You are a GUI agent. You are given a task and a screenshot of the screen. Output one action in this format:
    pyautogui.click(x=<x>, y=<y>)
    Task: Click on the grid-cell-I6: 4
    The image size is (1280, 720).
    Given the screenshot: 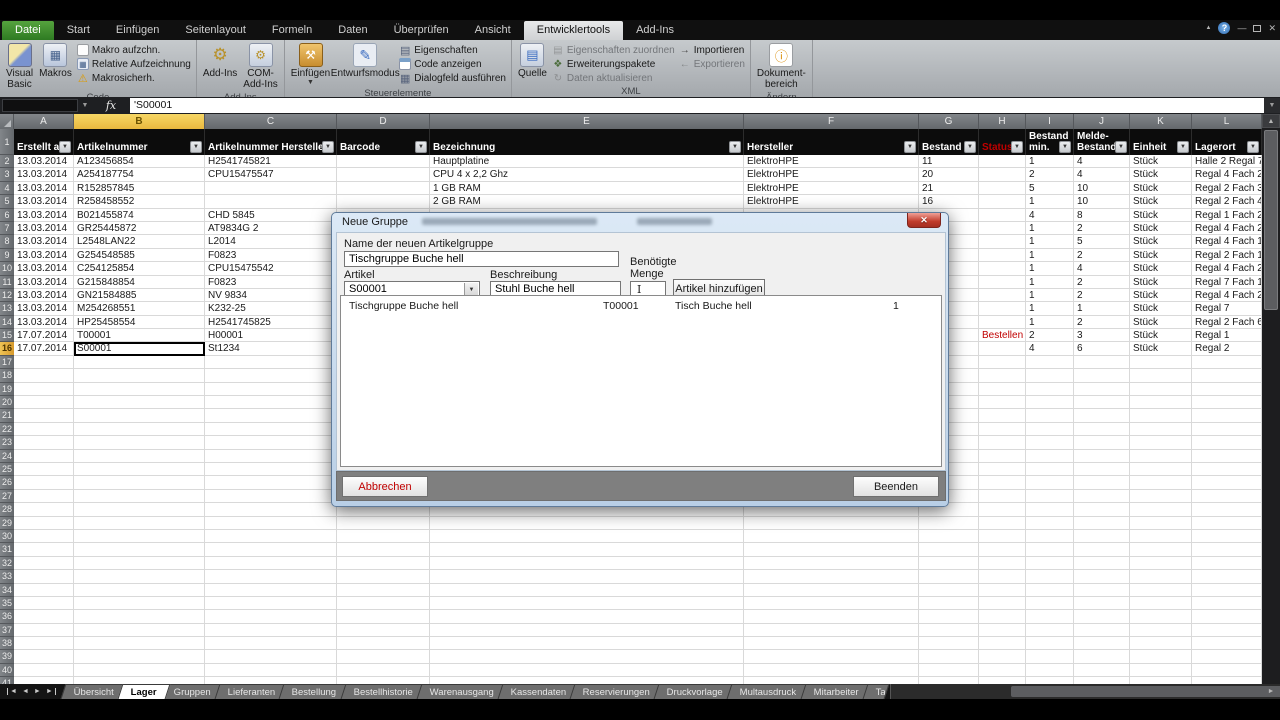 What is the action you would take?
    pyautogui.click(x=1050, y=215)
    